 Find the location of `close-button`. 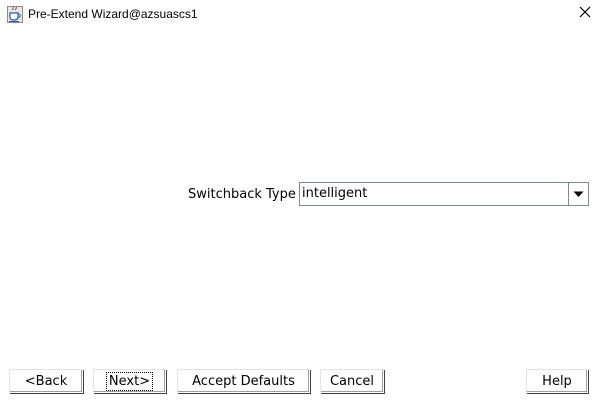

close-button is located at coordinates (585, 14).